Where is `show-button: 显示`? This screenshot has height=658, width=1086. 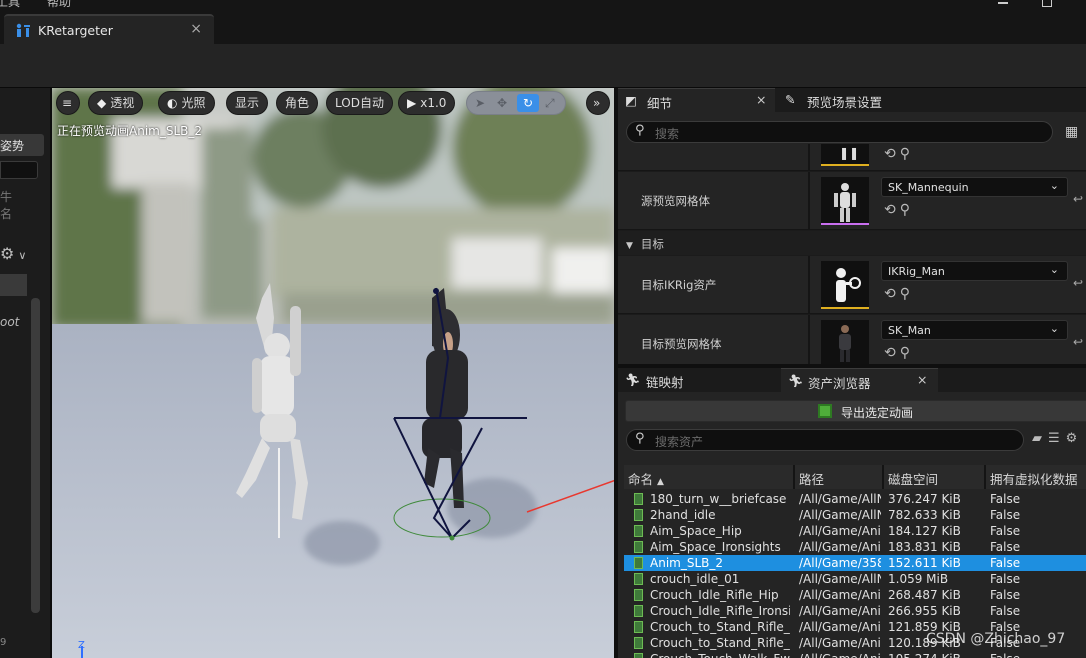
show-button: 显示 is located at coordinates (247, 103).